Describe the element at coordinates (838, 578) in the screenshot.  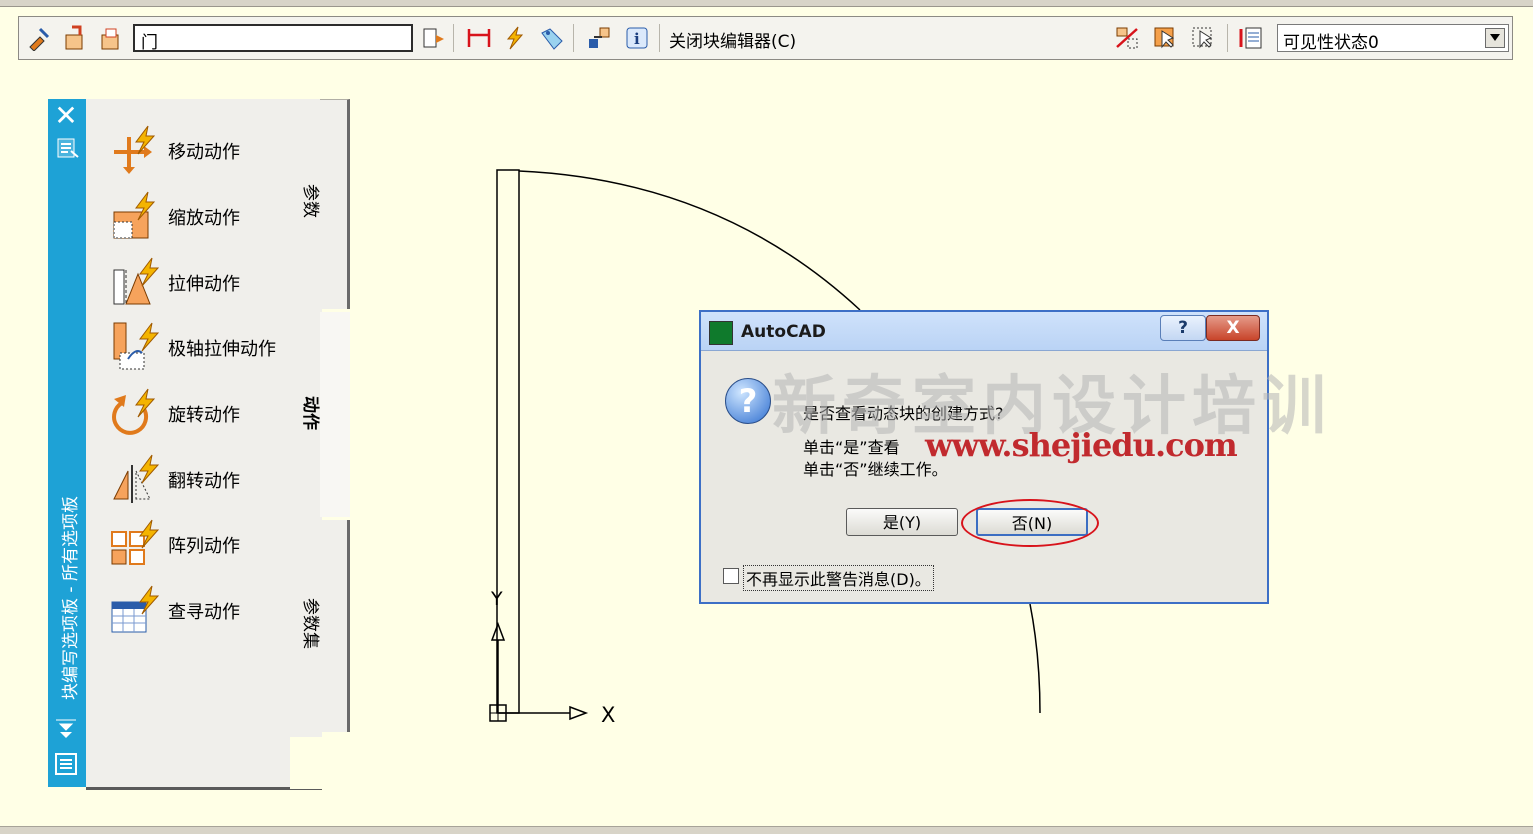
I see `dont-show-again-label: 不再显示此警告消息(D)。` at that location.